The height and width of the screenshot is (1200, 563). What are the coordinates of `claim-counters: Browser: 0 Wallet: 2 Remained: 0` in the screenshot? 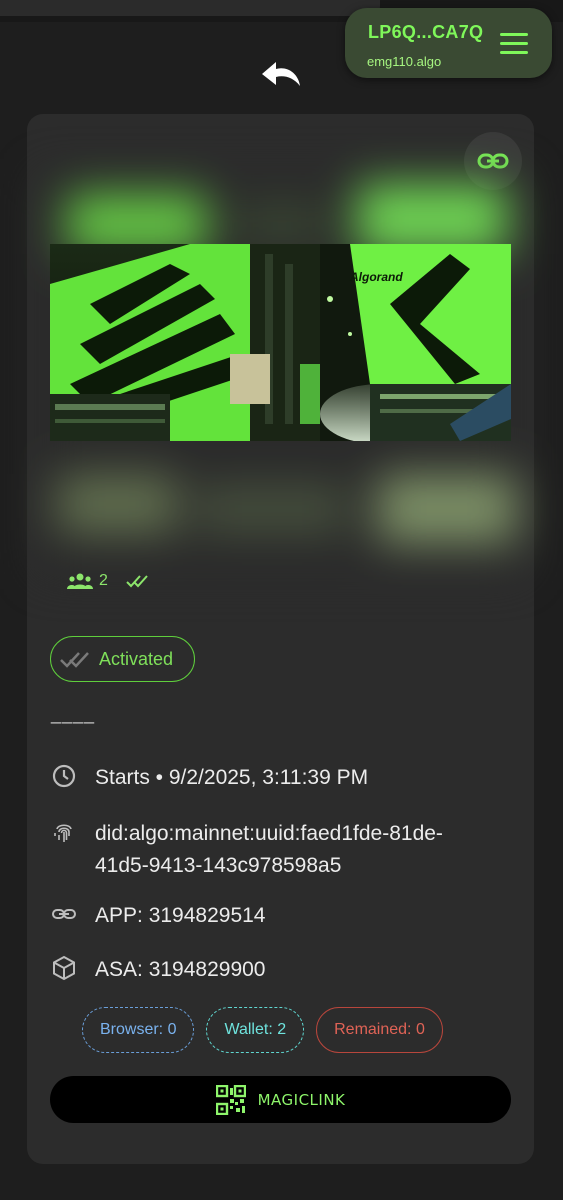 It's located at (262, 1030).